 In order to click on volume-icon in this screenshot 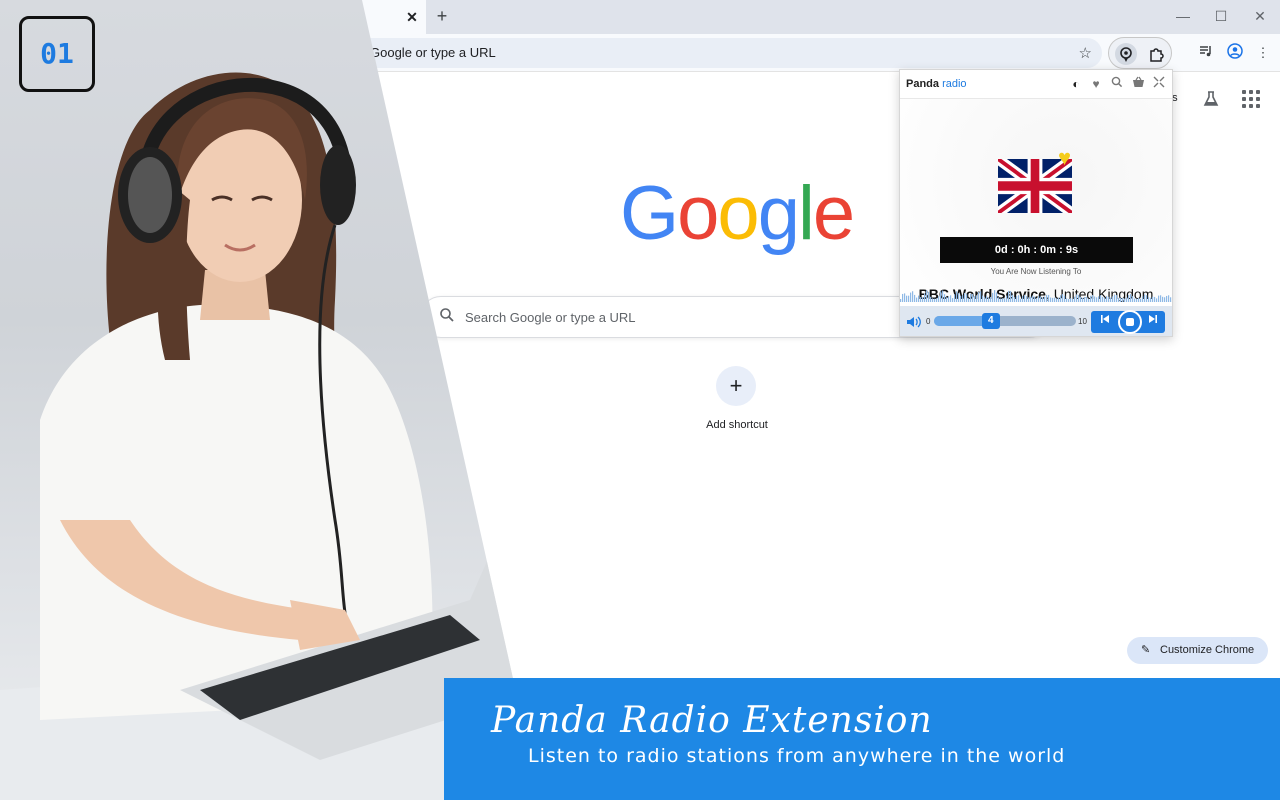, I will do `click(914, 323)`.